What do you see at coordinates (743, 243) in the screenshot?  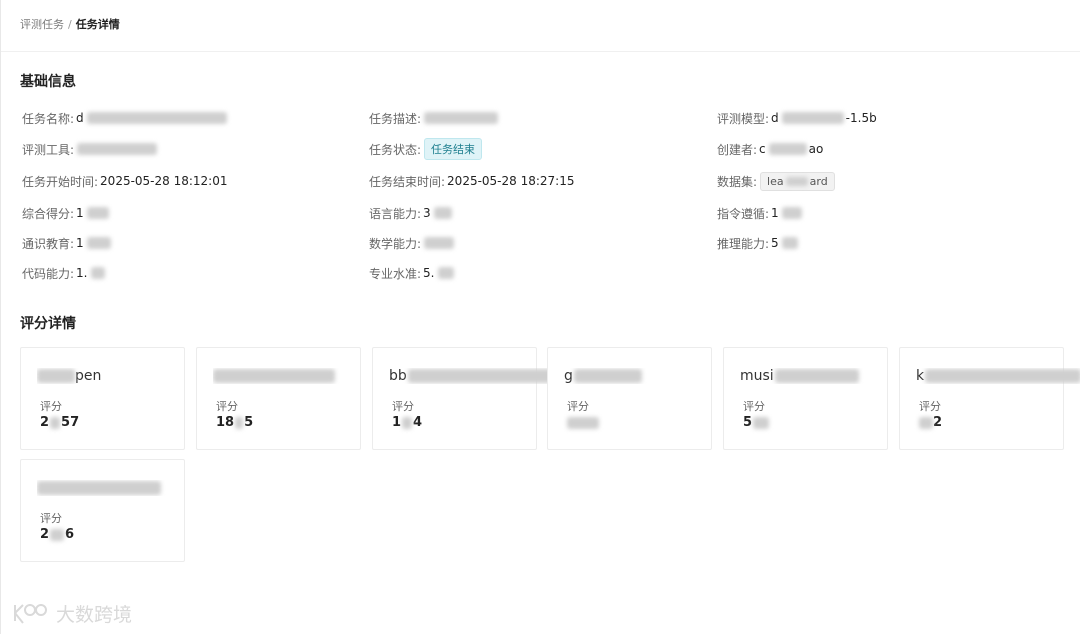 I see `reasoning-label: 推理能力:` at bounding box center [743, 243].